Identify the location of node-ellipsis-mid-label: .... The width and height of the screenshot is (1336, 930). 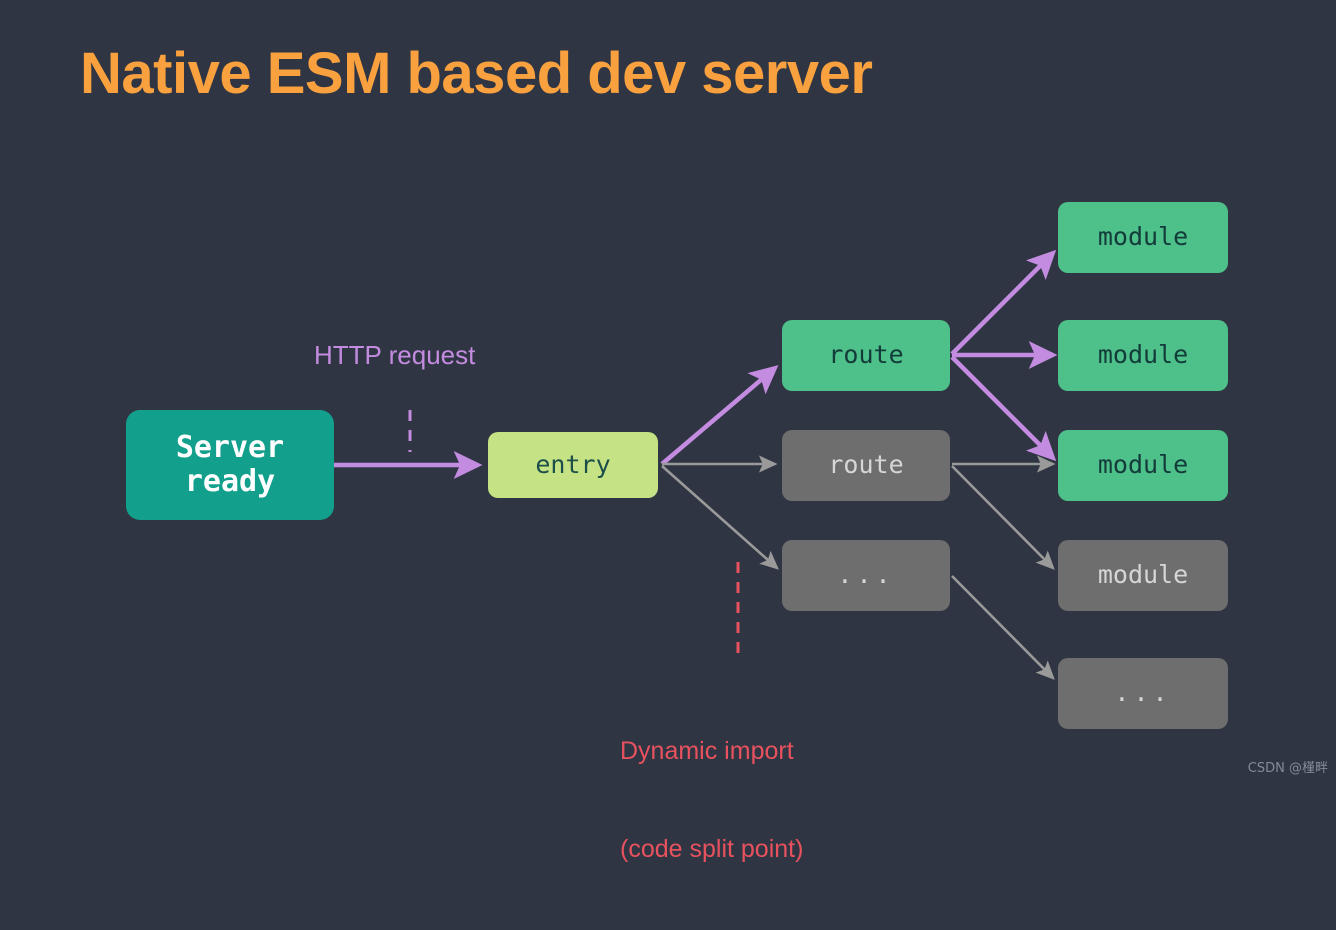
(866, 575).